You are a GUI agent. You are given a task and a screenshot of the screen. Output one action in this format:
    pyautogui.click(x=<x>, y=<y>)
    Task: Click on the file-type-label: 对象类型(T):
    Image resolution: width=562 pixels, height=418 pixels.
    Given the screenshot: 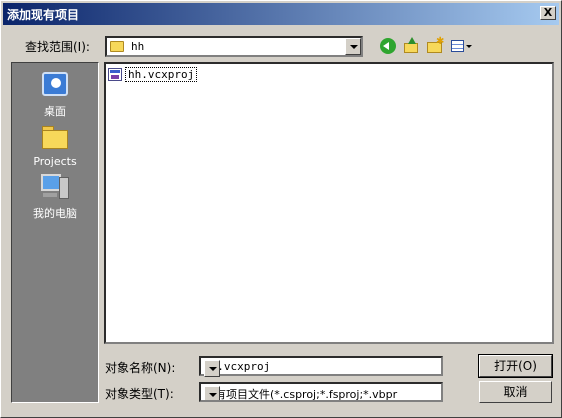 What is the action you would take?
    pyautogui.click(x=139, y=394)
    